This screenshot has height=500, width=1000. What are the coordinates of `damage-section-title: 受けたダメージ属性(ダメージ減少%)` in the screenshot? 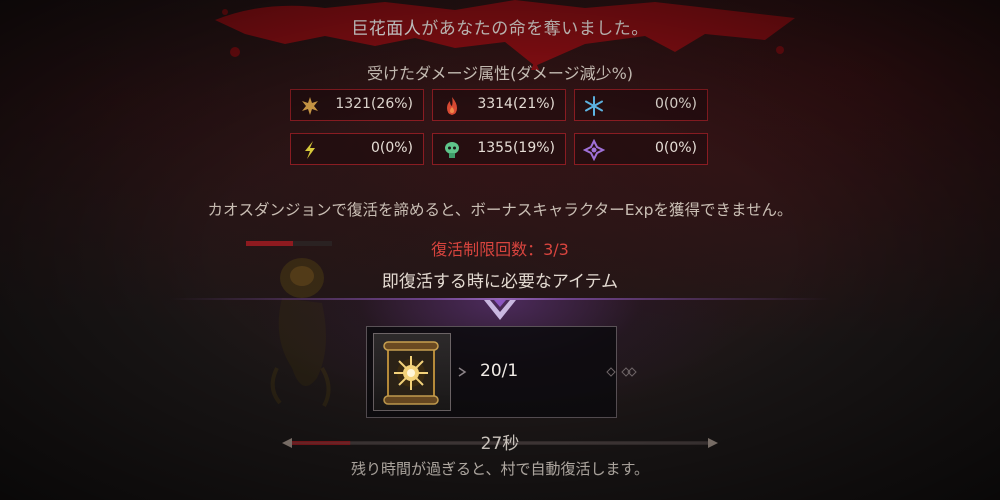 It's located at (500, 73).